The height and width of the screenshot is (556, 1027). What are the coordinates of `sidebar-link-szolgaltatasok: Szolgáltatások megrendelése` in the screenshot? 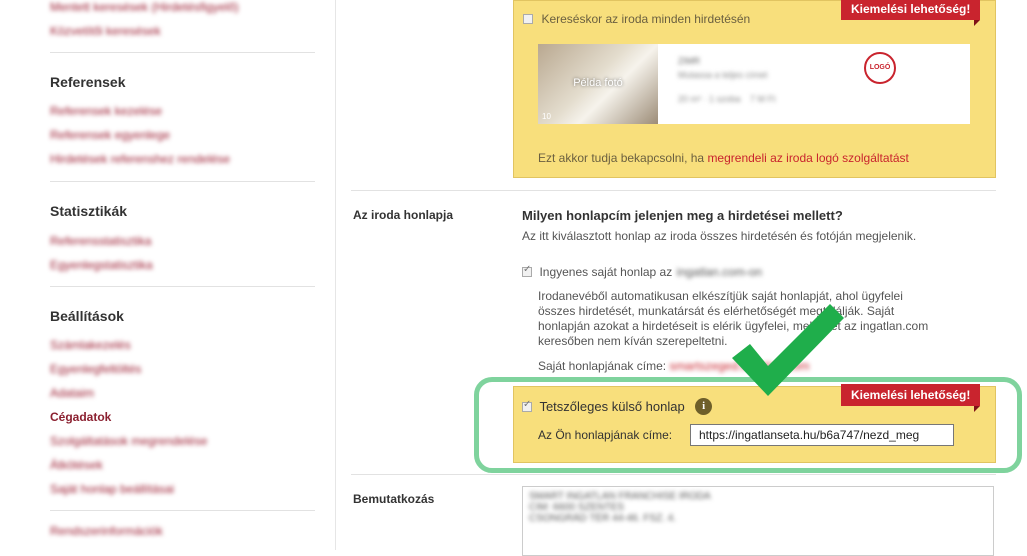 It's located at (128, 441).